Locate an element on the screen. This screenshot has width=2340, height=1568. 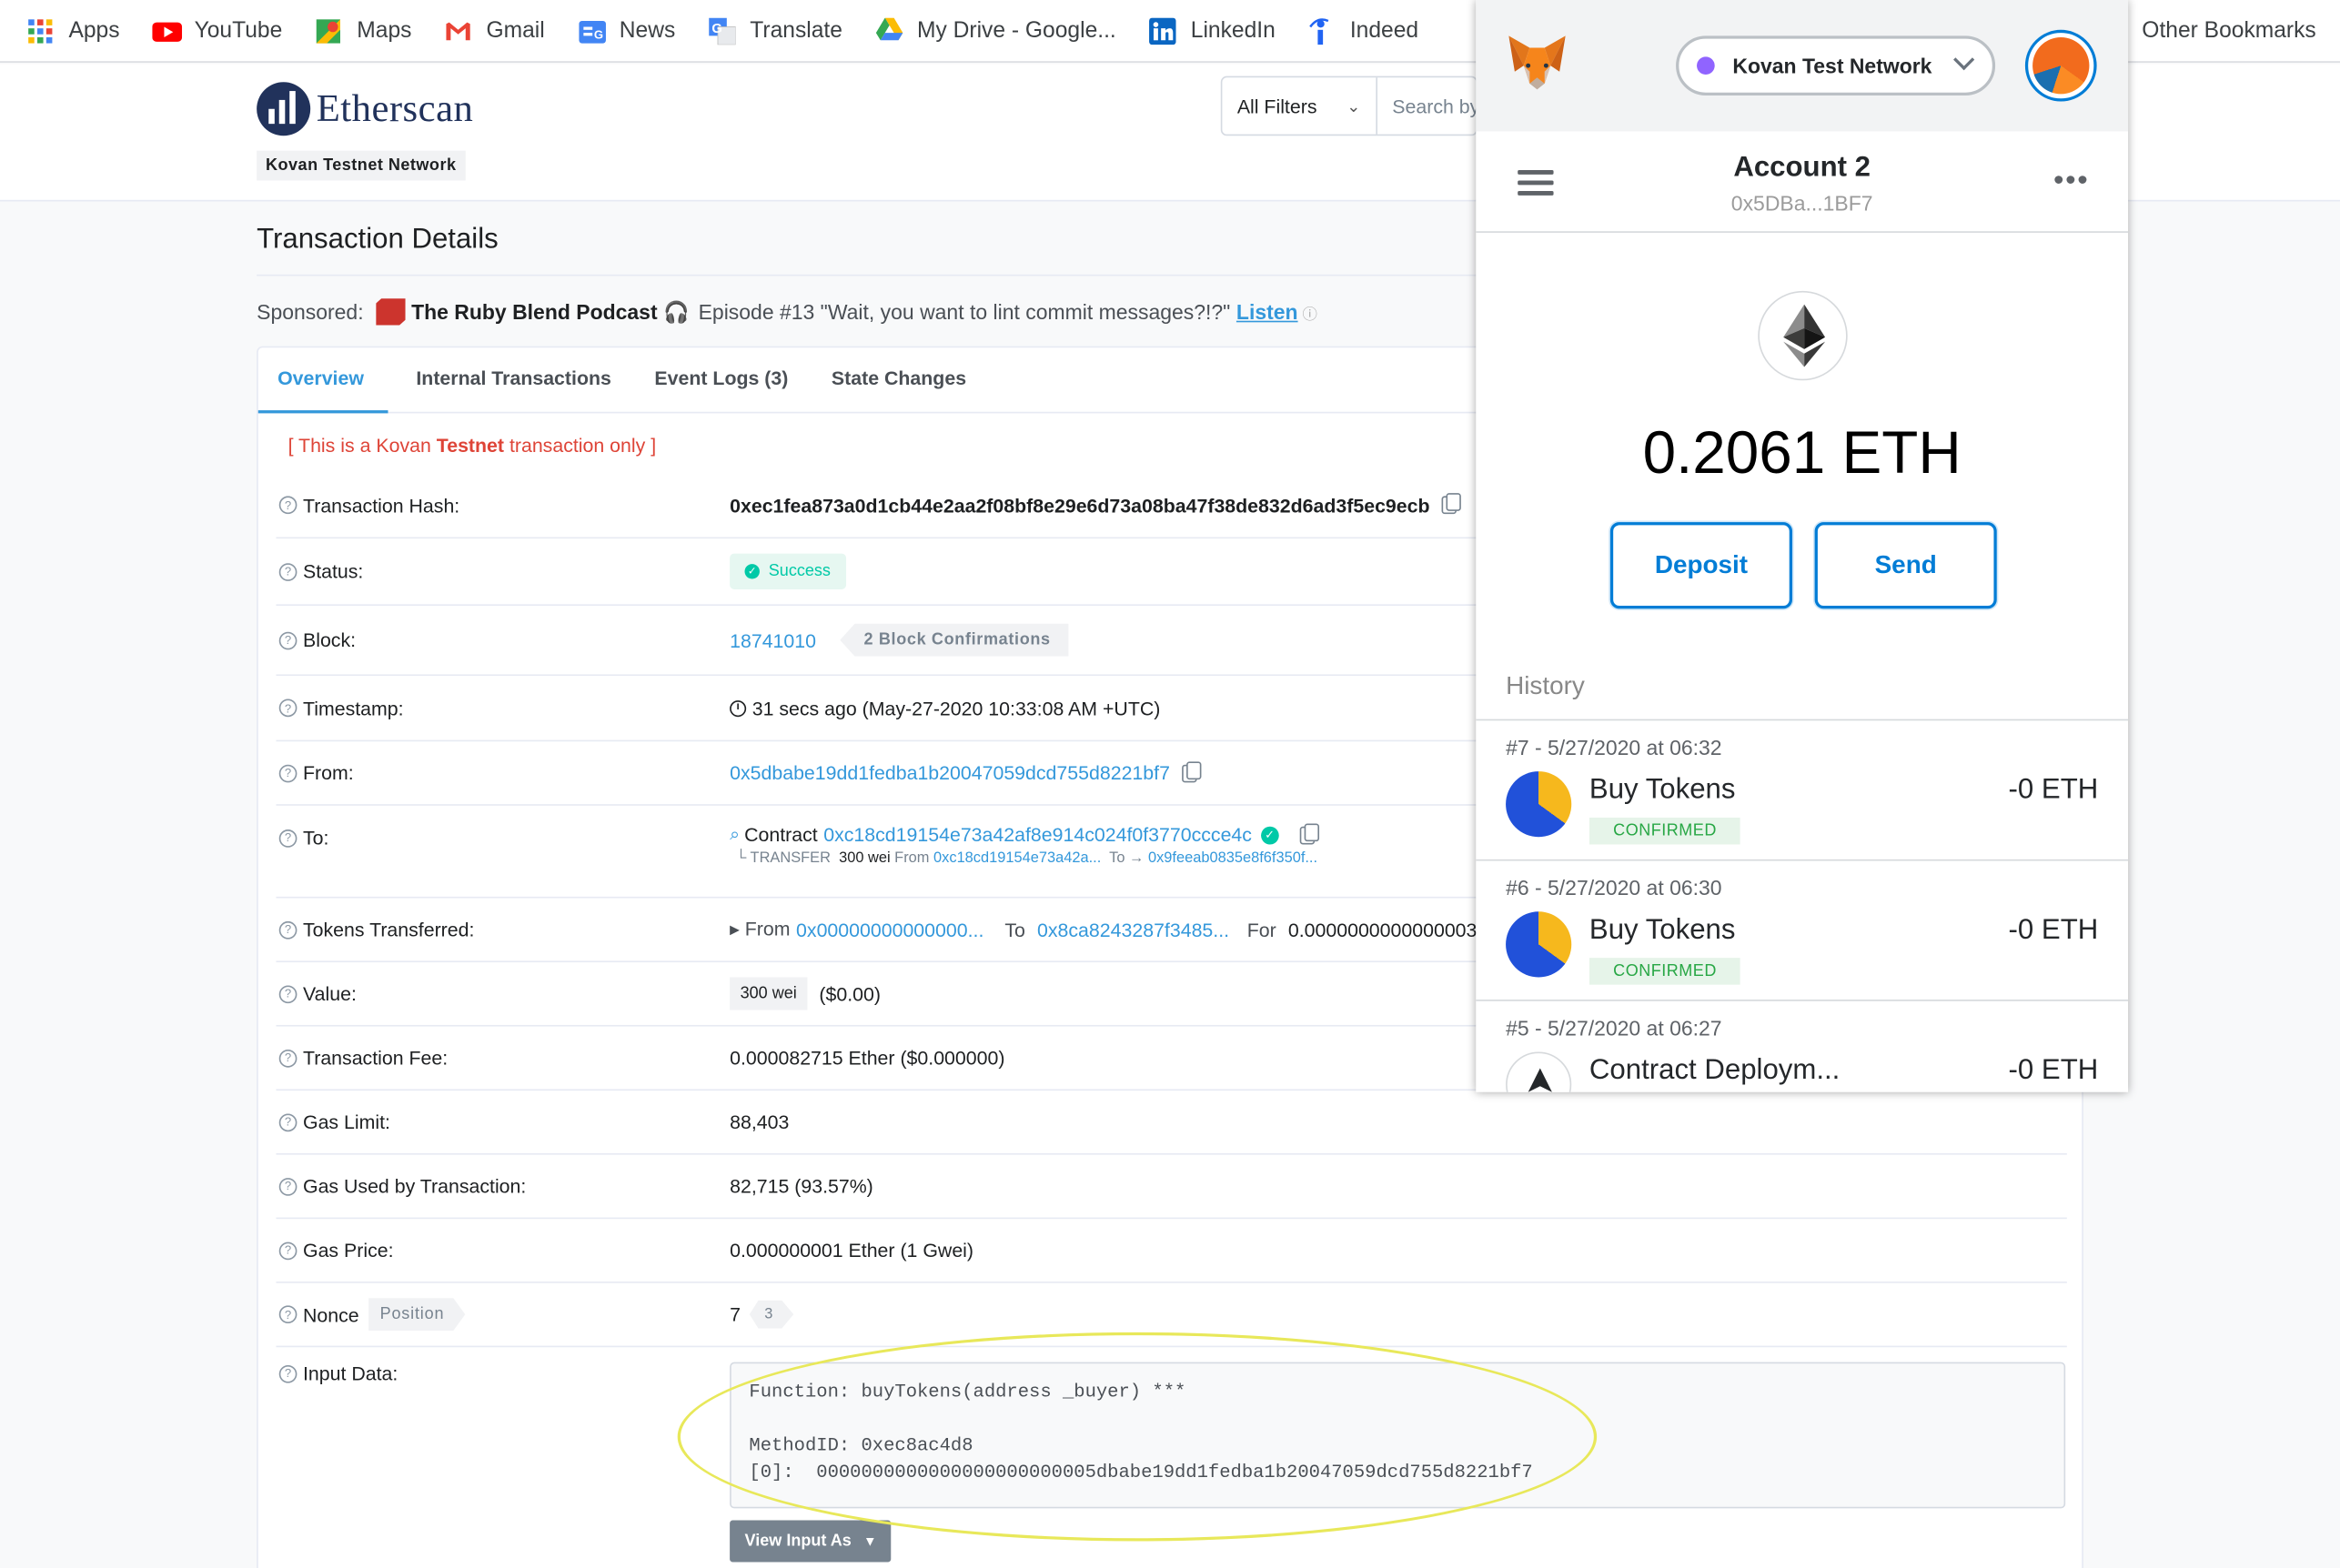
tx-title: Buy Tokens is located at coordinates (1663, 790).